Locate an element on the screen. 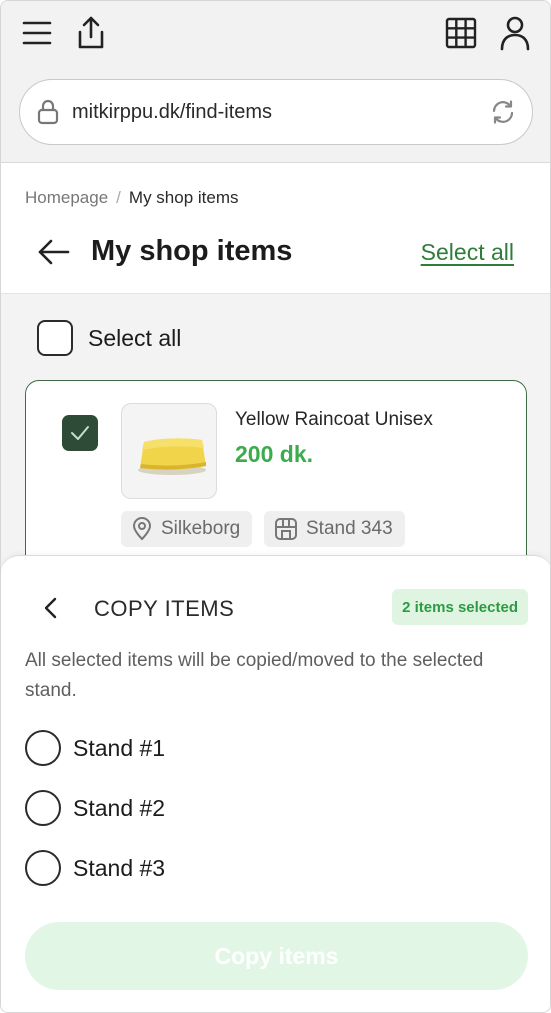 This screenshot has width=551, height=1013. menu-icon is located at coordinates (37, 33).